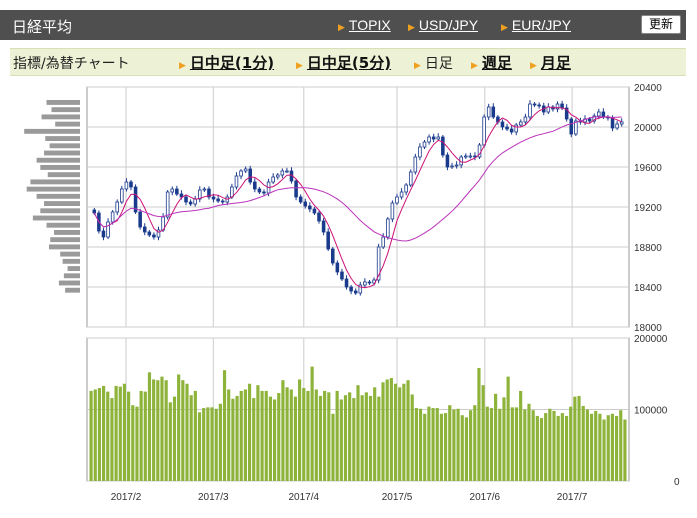 This screenshot has width=697, height=518. Describe the element at coordinates (648, 288) in the screenshot. I see `price-tick-label: 18400` at that location.